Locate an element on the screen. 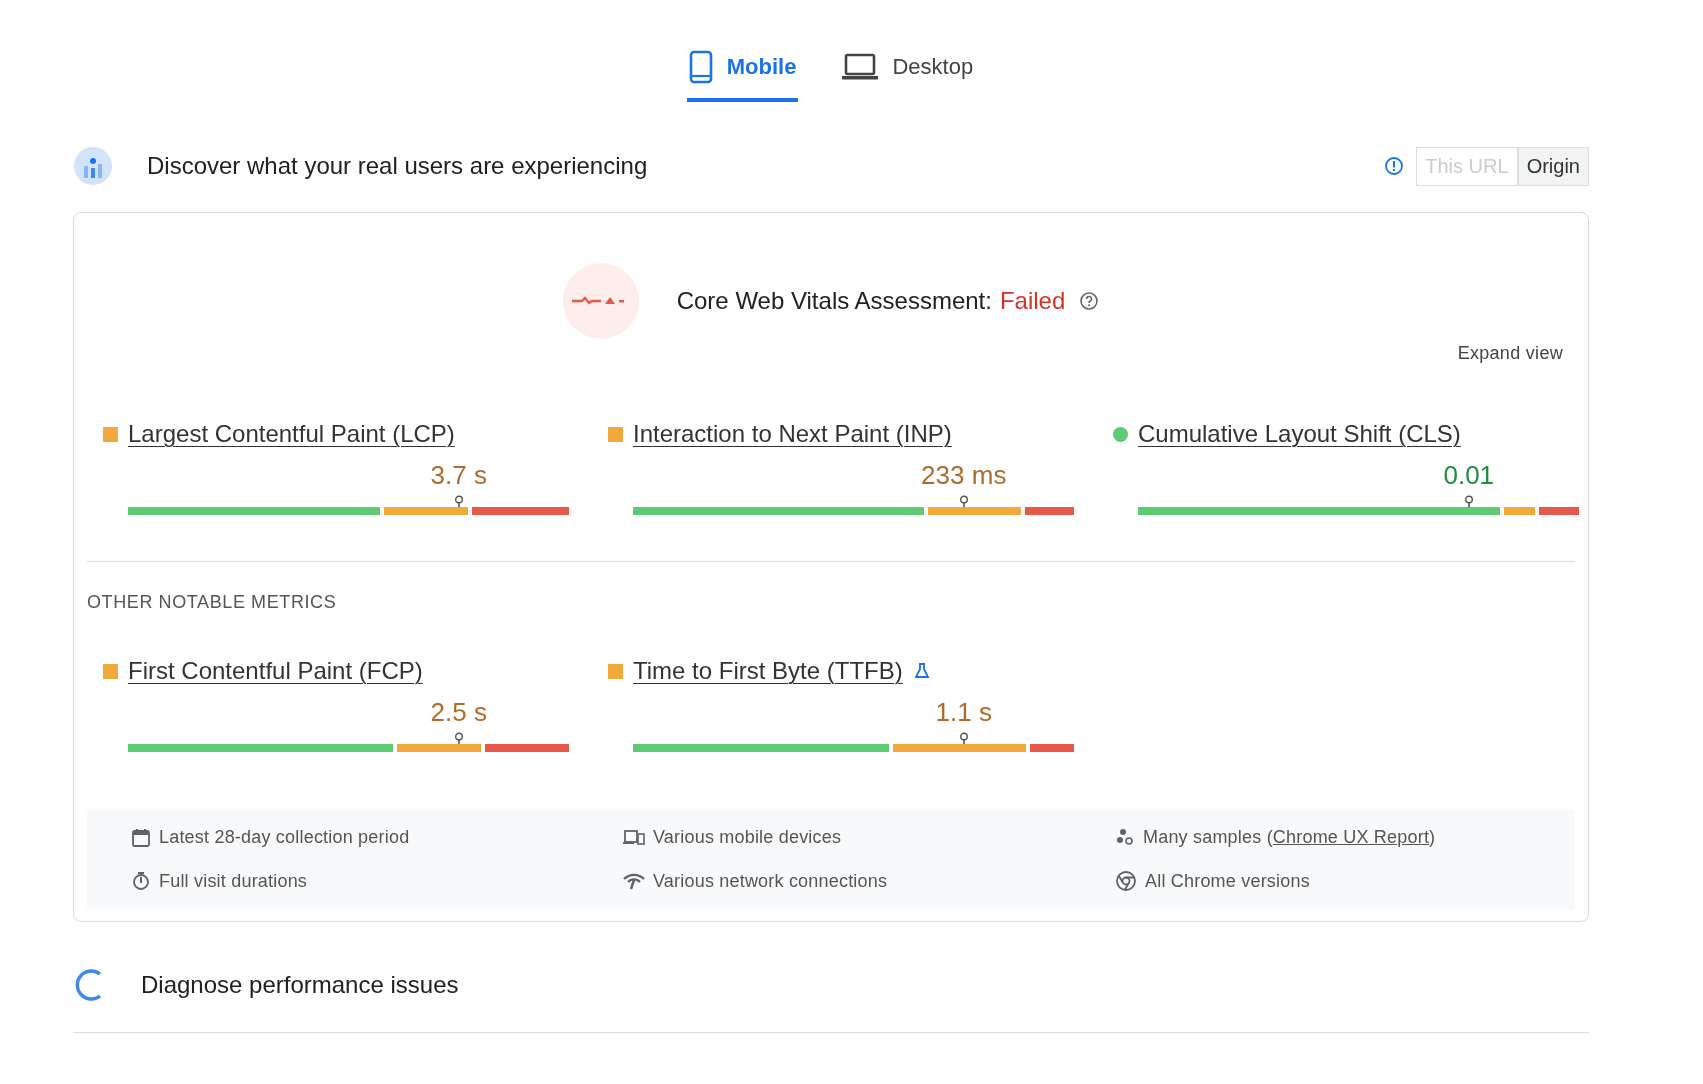 The width and height of the screenshot is (1703, 1084). metric-link: Cumulative Layout Shift (CLS) is located at coordinates (1299, 434).